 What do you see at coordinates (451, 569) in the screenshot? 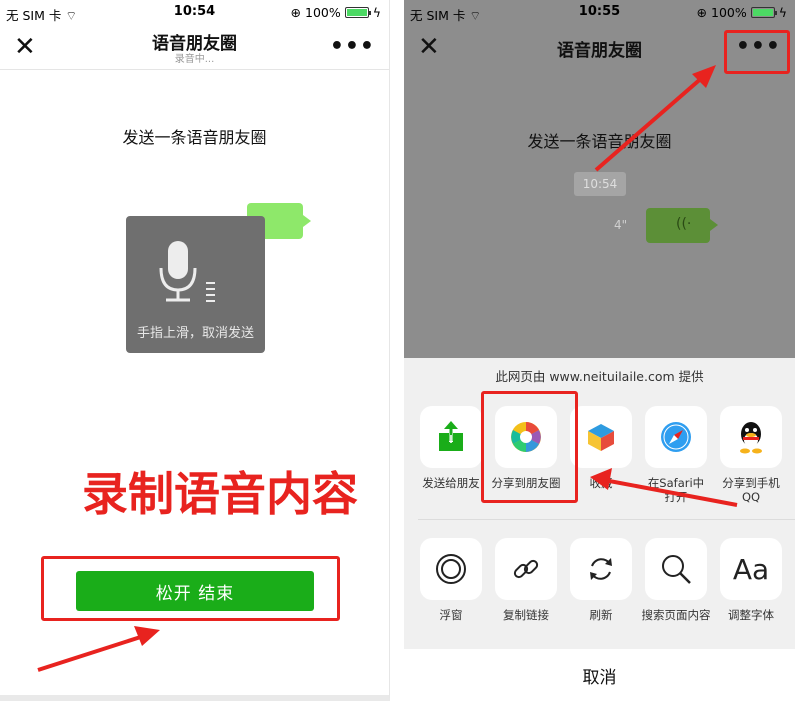
I see `float-window-icon` at bounding box center [451, 569].